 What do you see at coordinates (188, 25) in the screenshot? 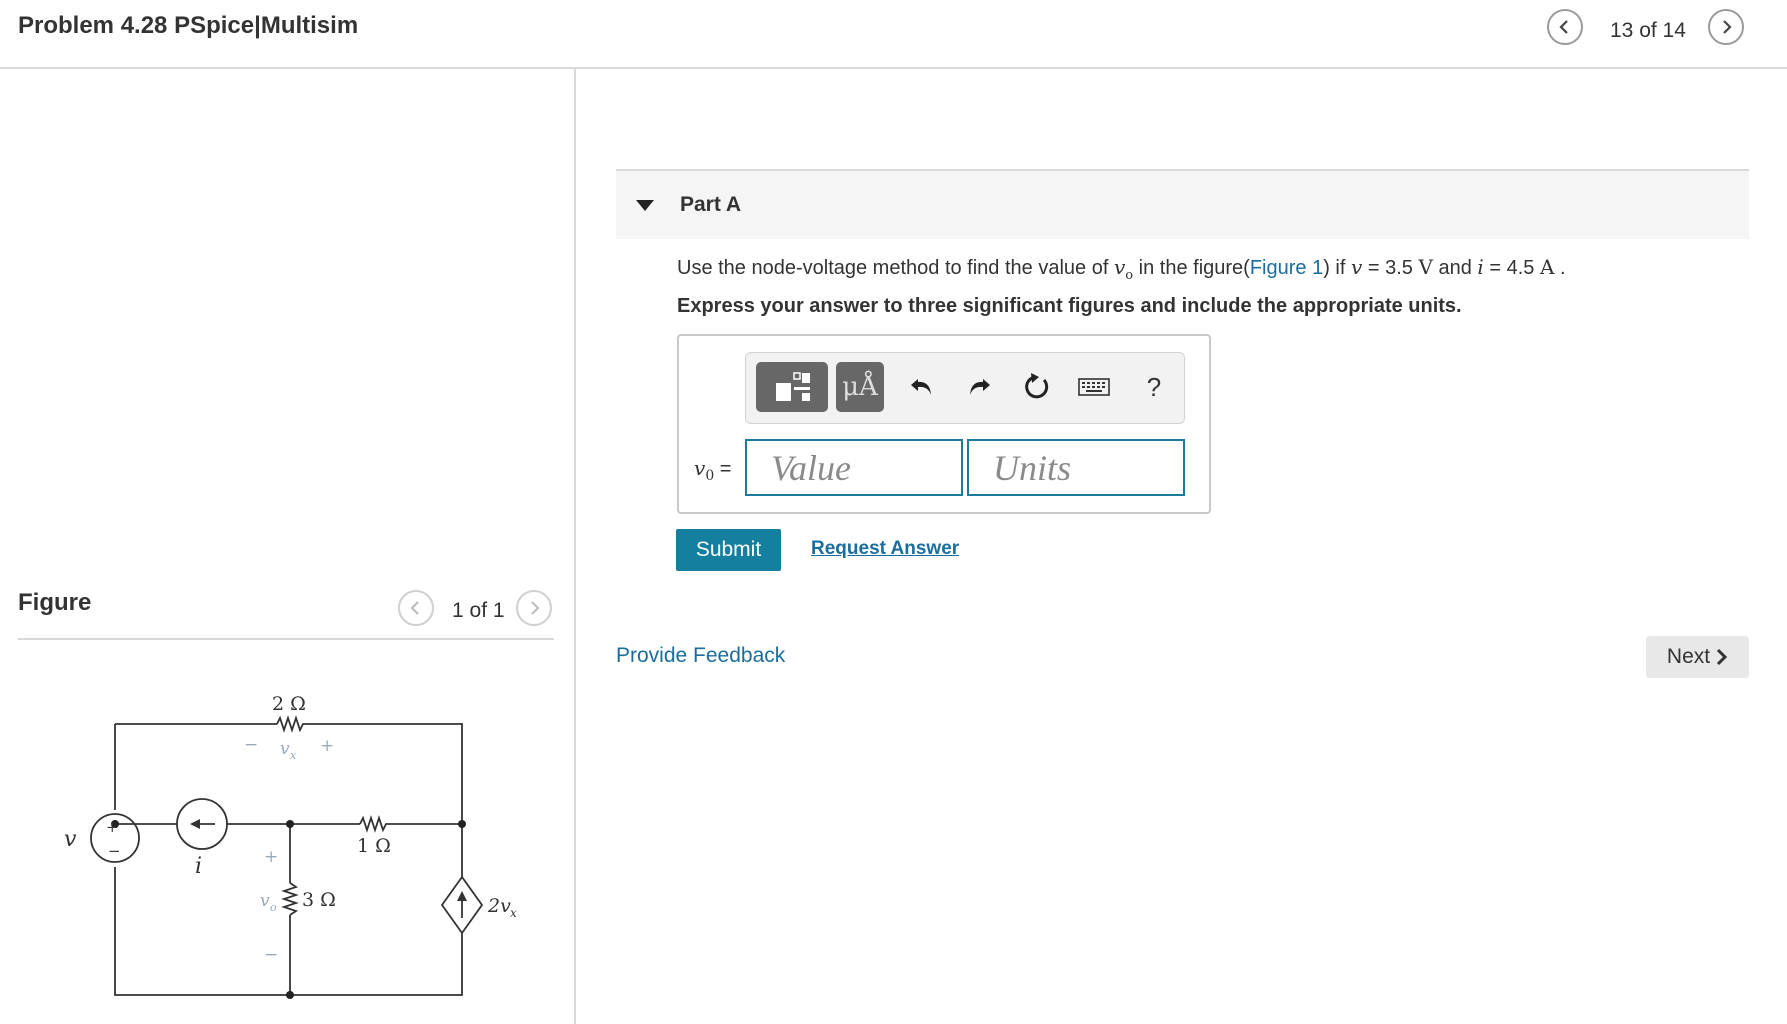
I see `page-title: Problem 4.28 PSpice|Multisim` at bounding box center [188, 25].